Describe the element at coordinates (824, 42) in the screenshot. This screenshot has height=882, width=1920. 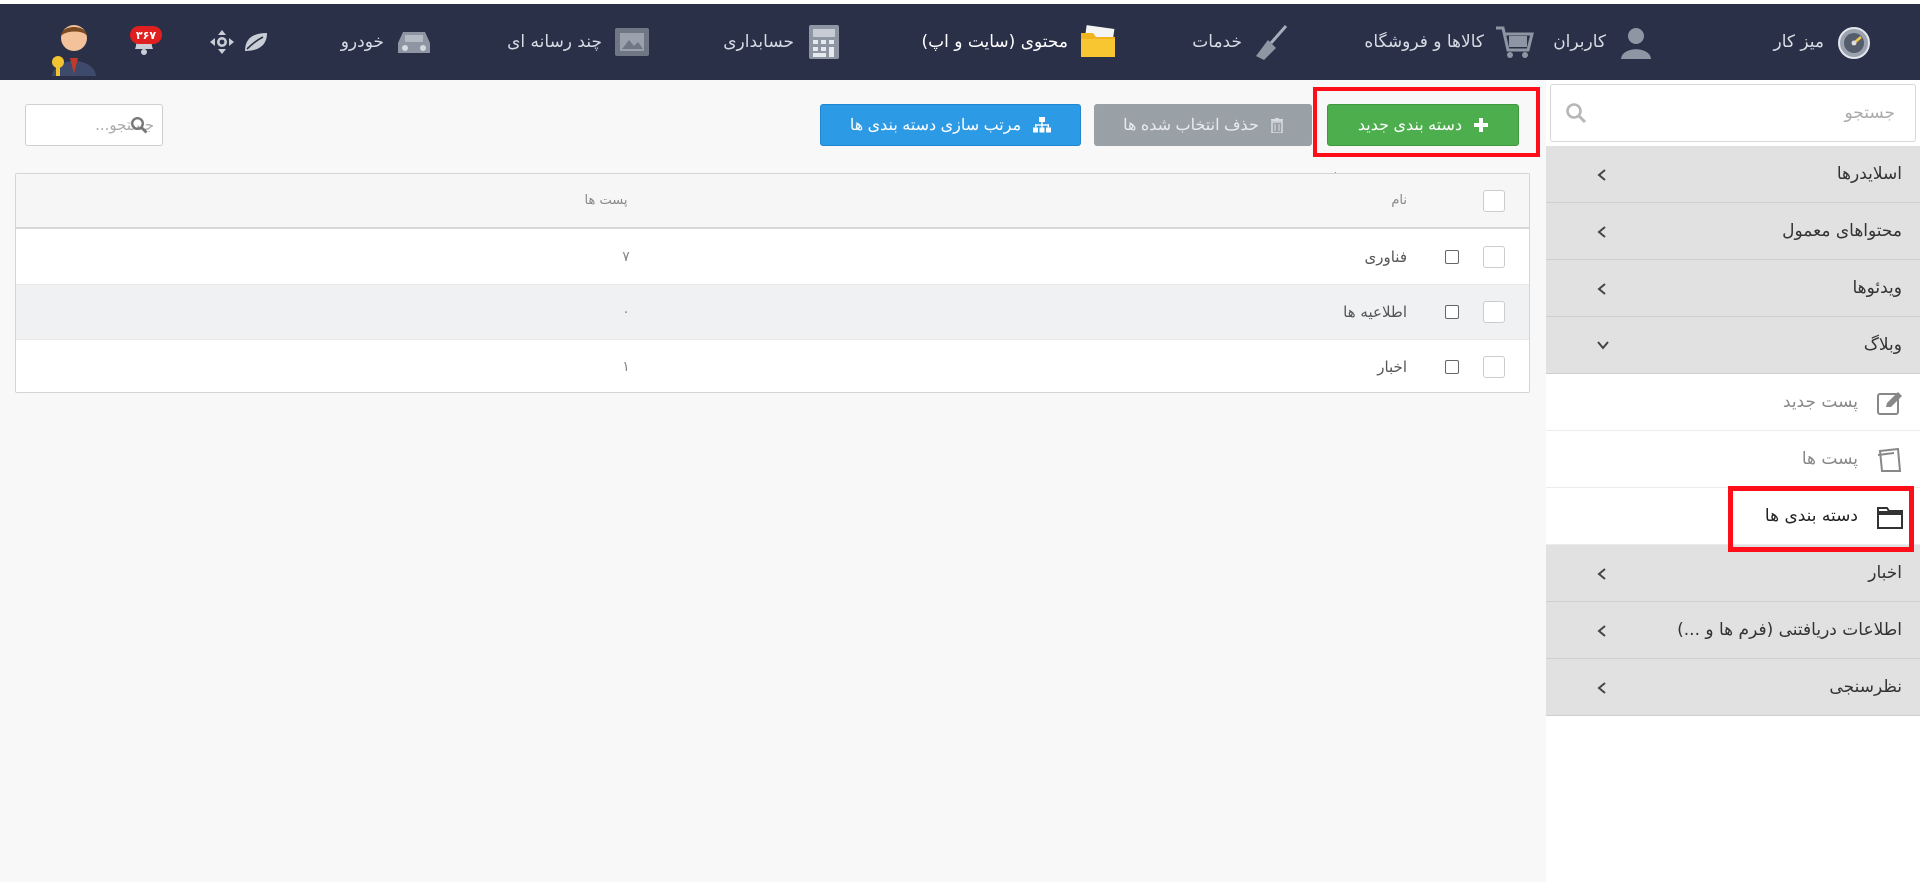
I see `calculator-icon` at that location.